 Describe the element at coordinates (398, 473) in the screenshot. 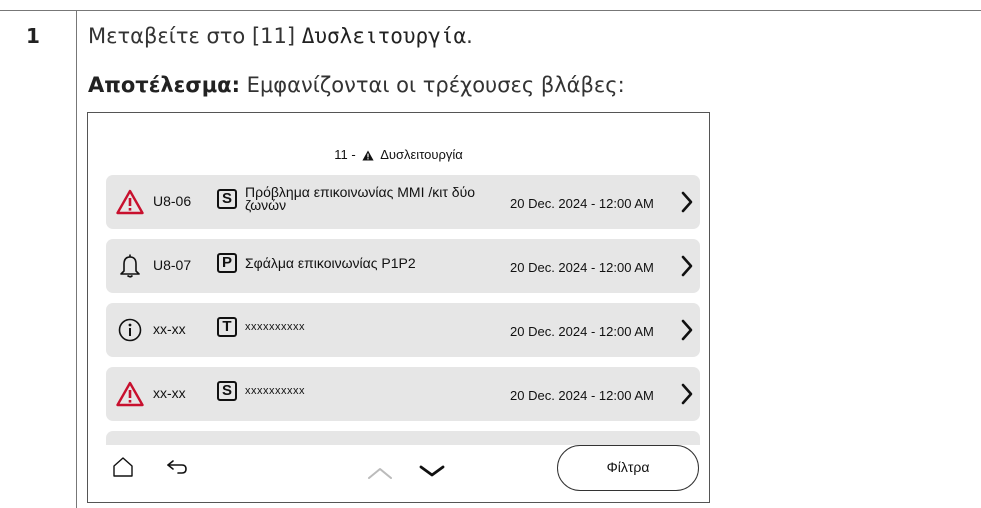

I see `bottom-bar: Φίλτρα` at that location.